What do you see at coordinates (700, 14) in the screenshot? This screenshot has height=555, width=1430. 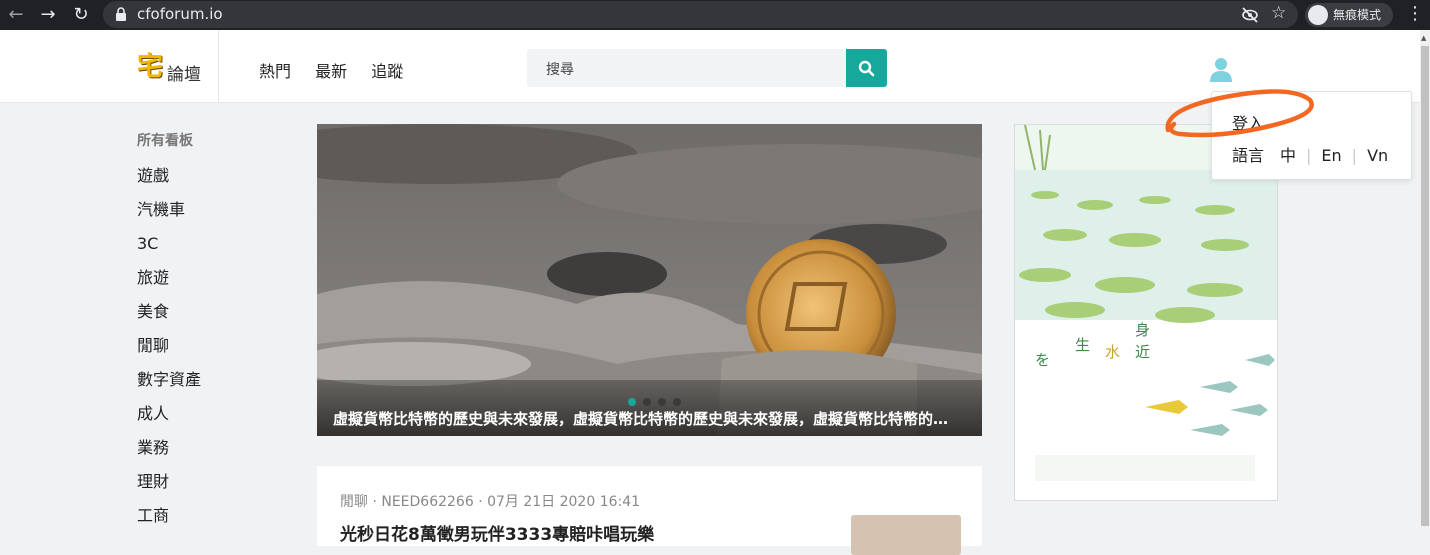 I see `address-bar: cfoforum.io ☆` at bounding box center [700, 14].